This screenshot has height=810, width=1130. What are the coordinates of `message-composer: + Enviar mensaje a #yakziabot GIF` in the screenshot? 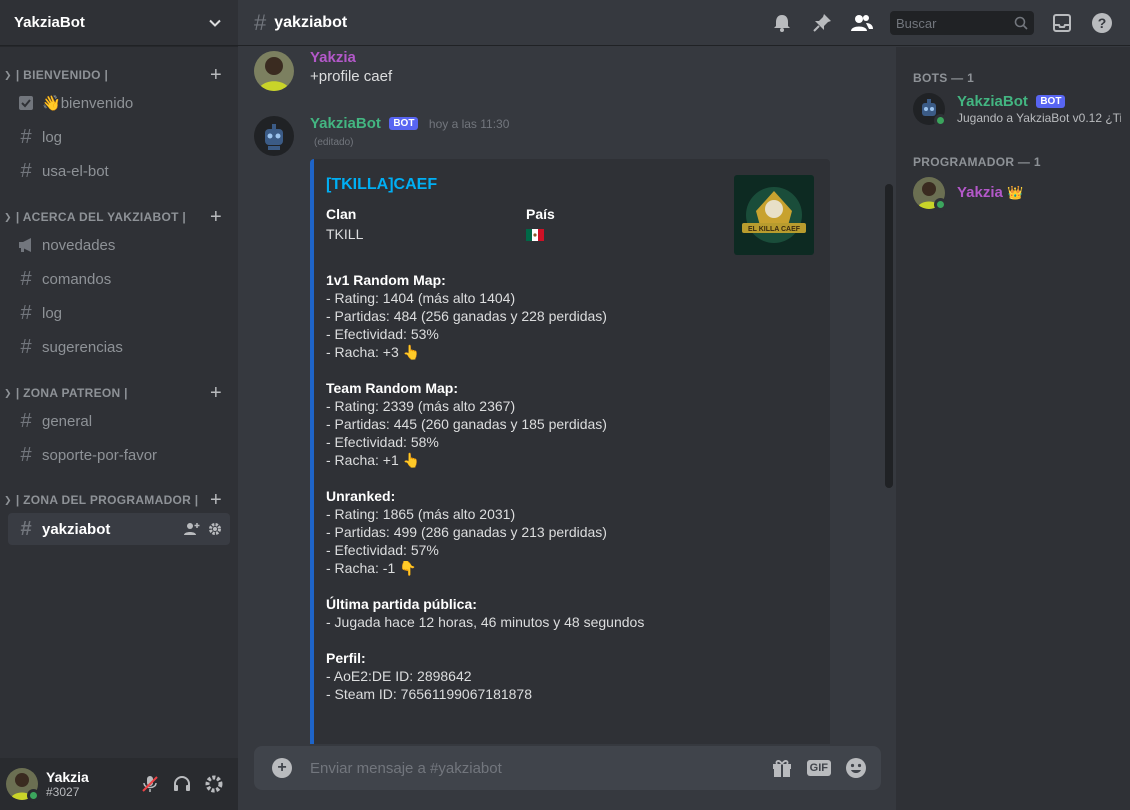 It's located at (567, 768).